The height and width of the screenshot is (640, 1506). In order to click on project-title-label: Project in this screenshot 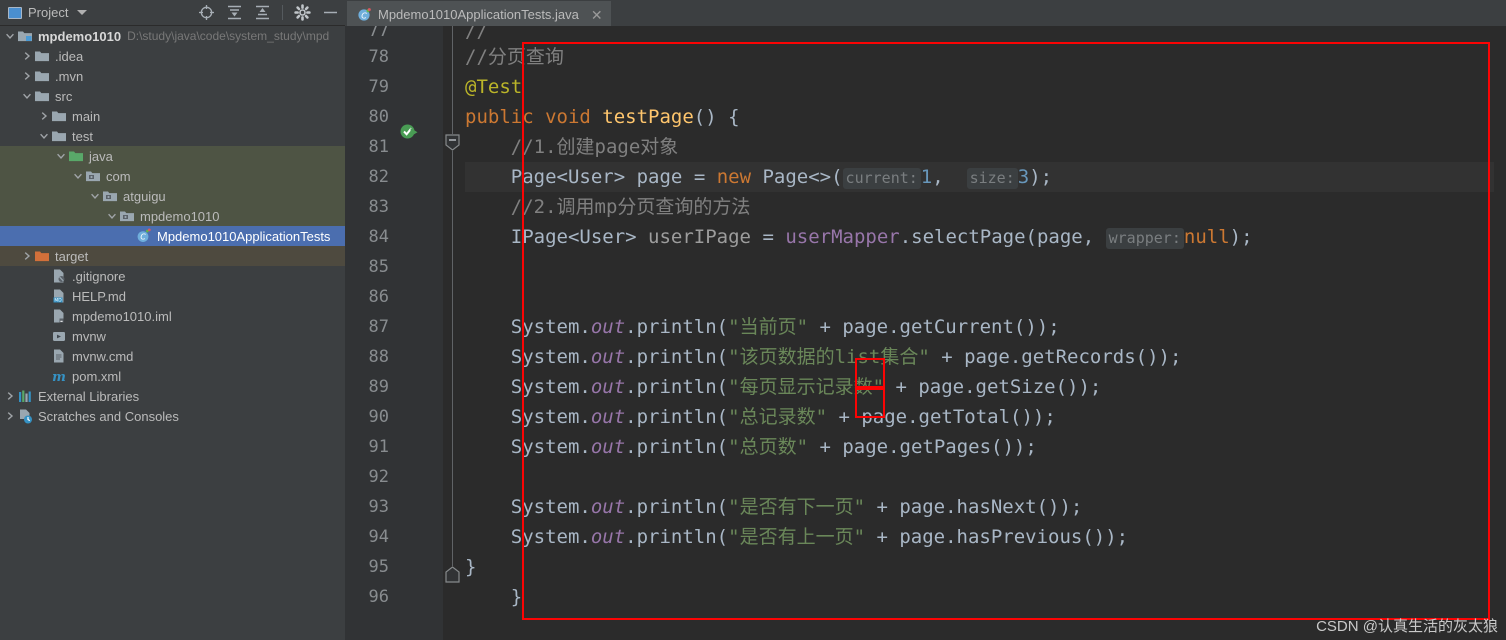, I will do `click(48, 12)`.